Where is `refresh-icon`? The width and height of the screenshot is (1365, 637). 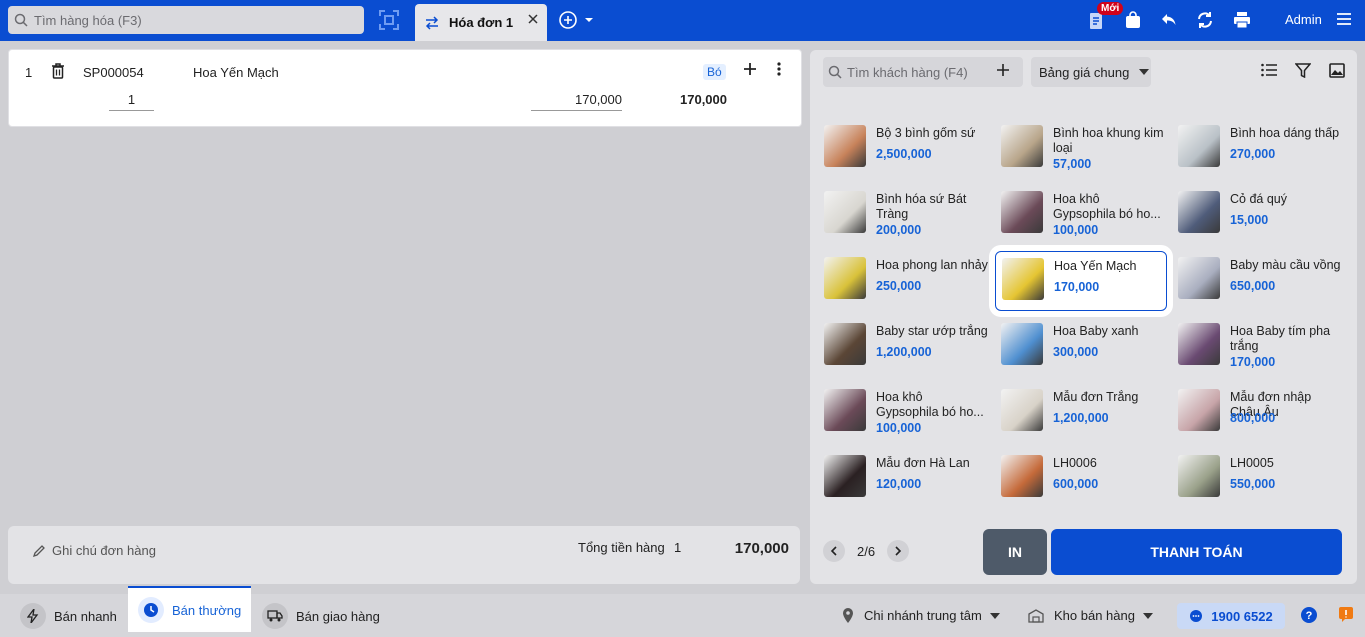
refresh-icon is located at coordinates (1205, 20).